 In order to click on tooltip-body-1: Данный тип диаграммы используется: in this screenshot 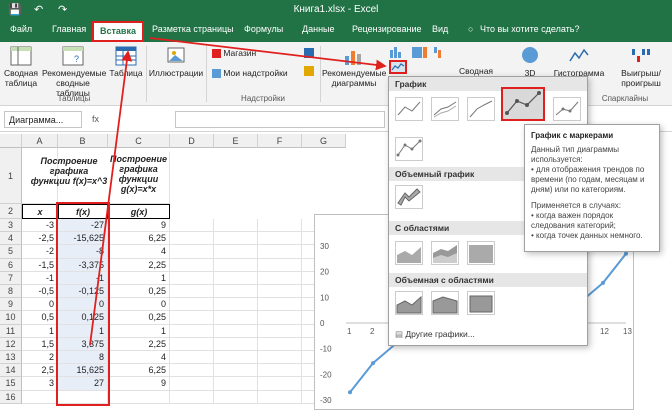, I will do `click(575, 154)`.